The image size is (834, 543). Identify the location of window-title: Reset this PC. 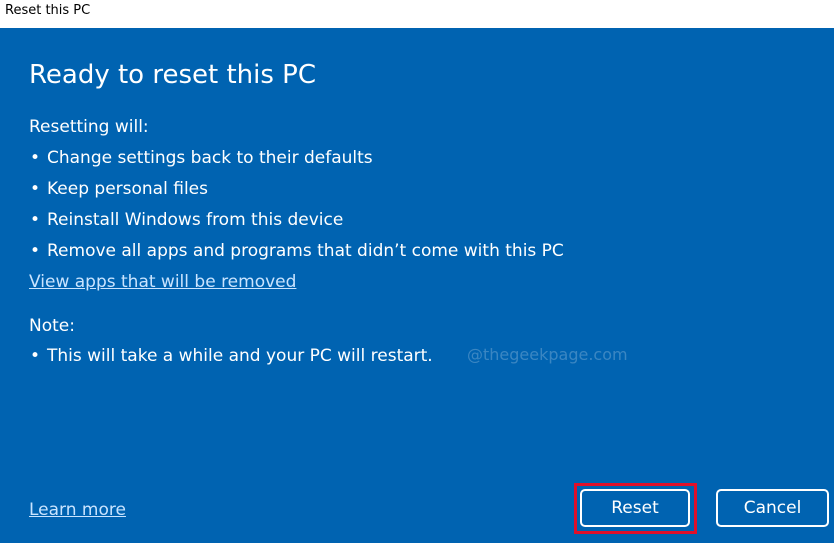
(48, 10).